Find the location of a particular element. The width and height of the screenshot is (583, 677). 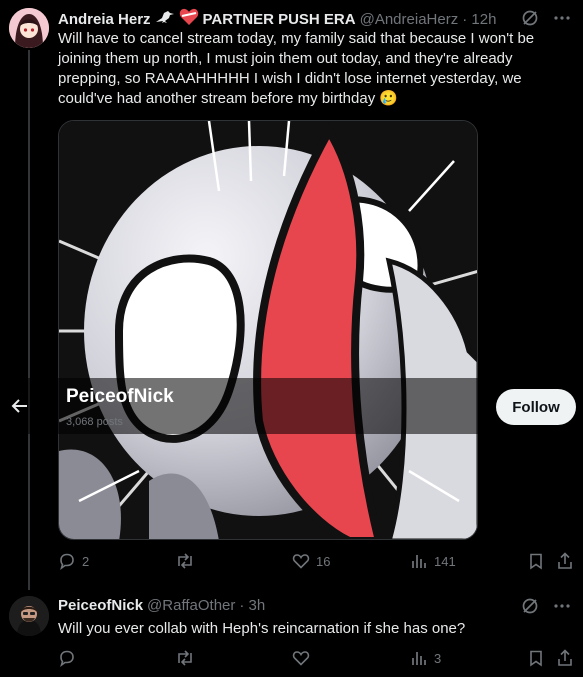

heart-emoji-icon is located at coordinates (189, 19).